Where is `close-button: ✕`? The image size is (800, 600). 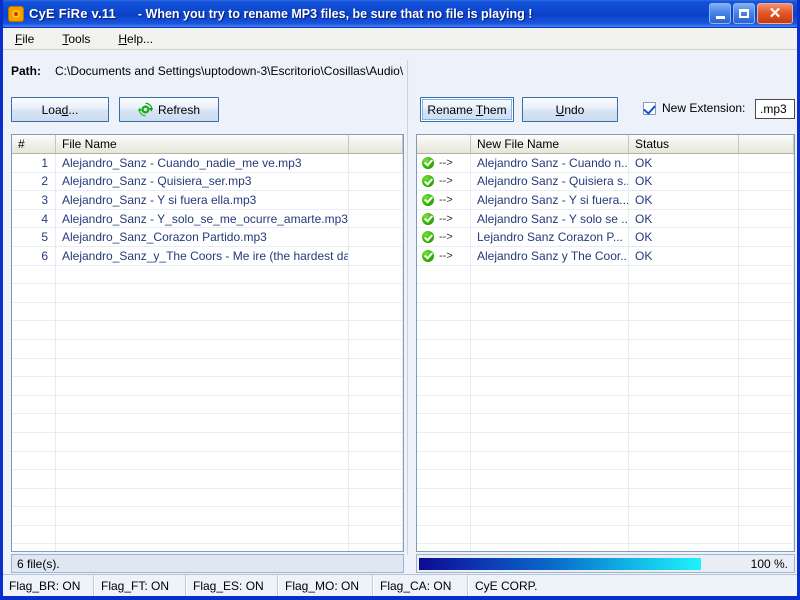 close-button: ✕ is located at coordinates (775, 13).